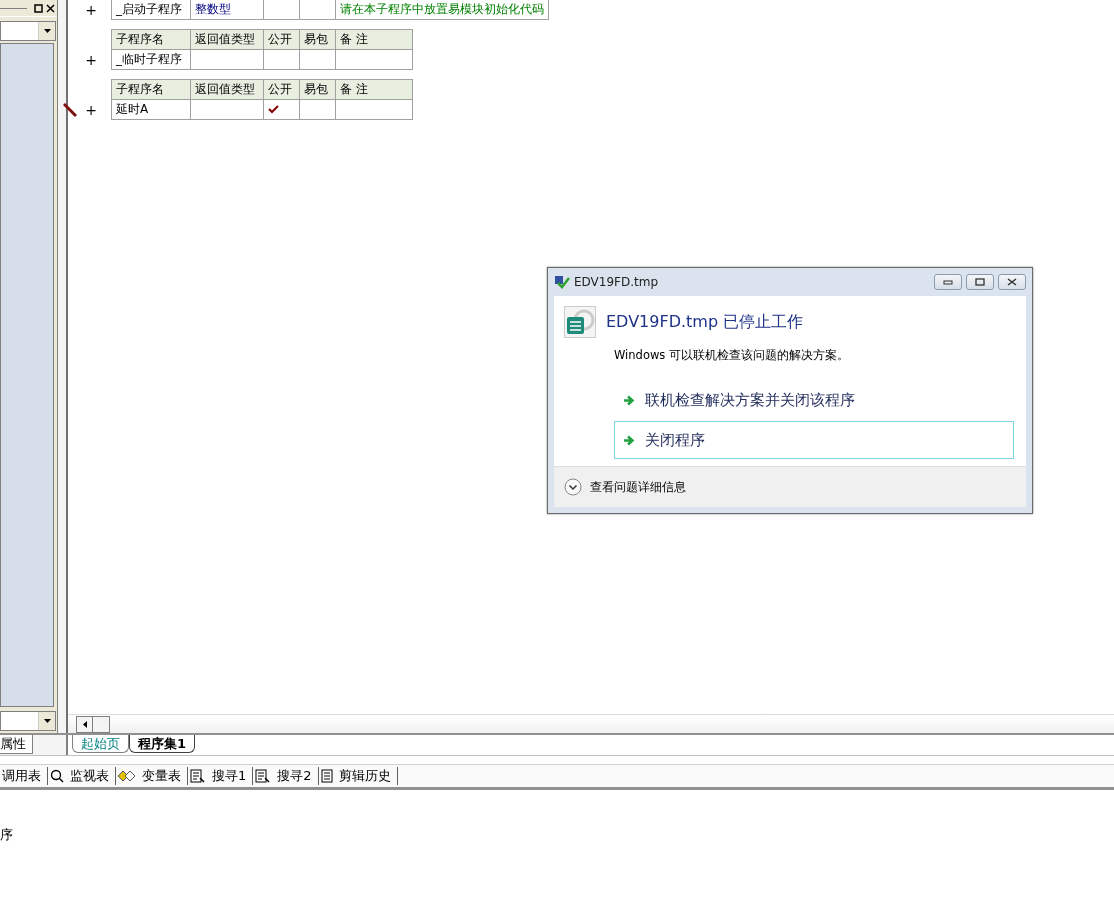 The height and width of the screenshot is (915, 1114). Describe the element at coordinates (638, 487) in the screenshot. I see `details-link: 查看问题详细信息` at that location.